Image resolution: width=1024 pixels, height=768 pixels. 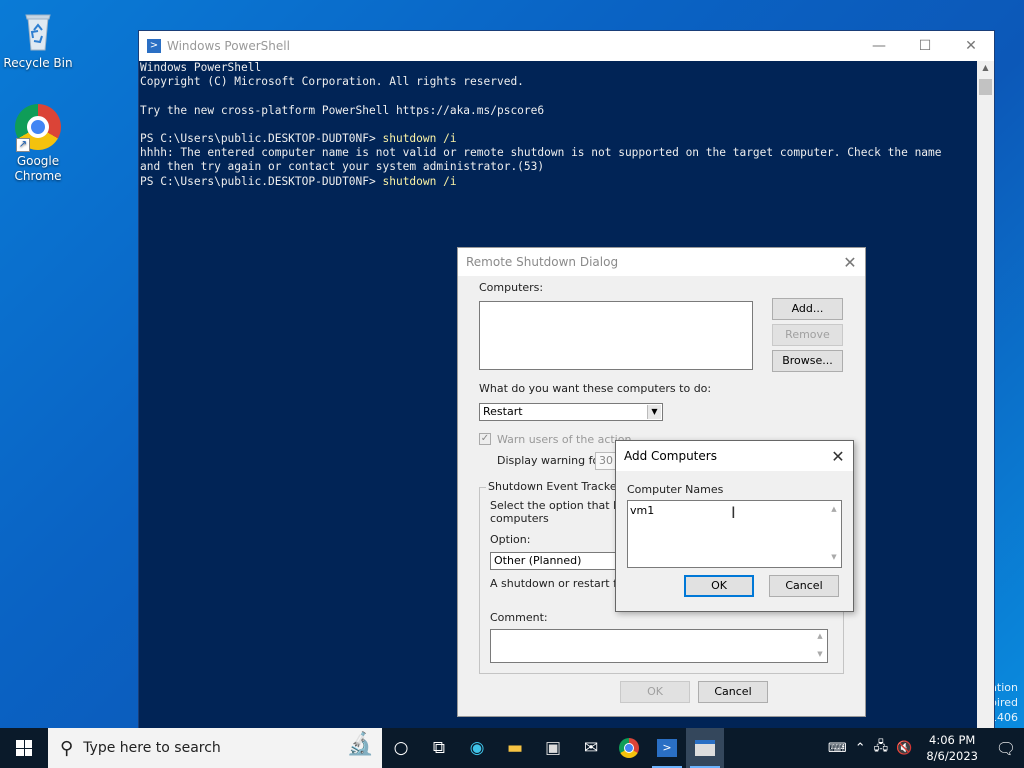 What do you see at coordinates (670, 456) in the screenshot?
I see `dialog-title: Add Computers` at bounding box center [670, 456].